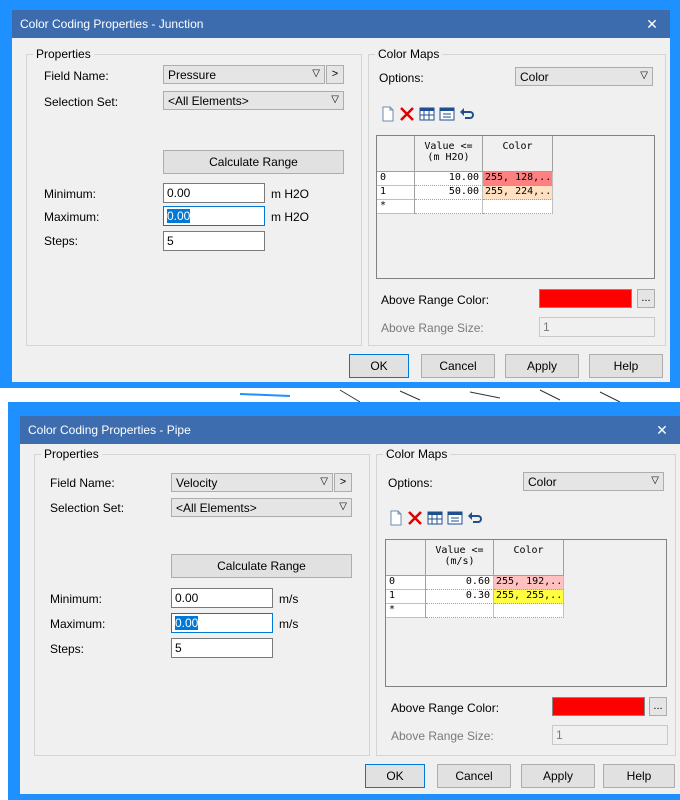 The width and height of the screenshot is (680, 800). I want to click on value-cell: 0.60, so click(460, 583).